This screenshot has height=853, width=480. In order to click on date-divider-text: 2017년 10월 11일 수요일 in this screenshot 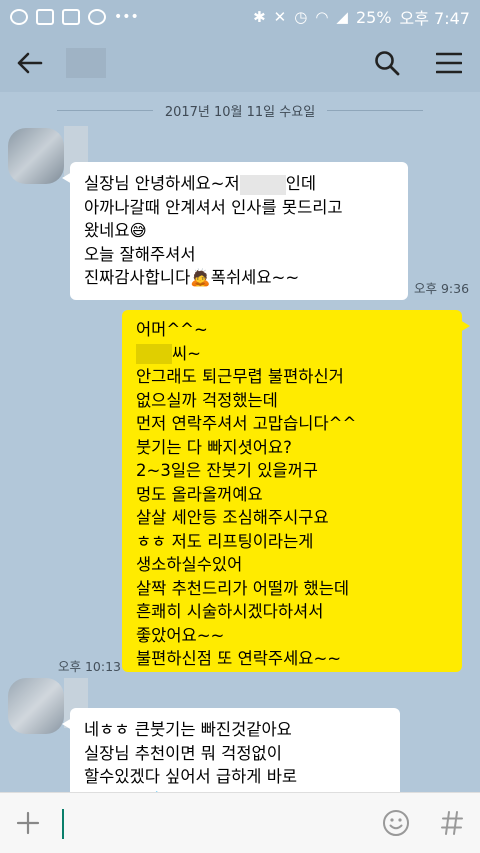, I will do `click(240, 112)`.